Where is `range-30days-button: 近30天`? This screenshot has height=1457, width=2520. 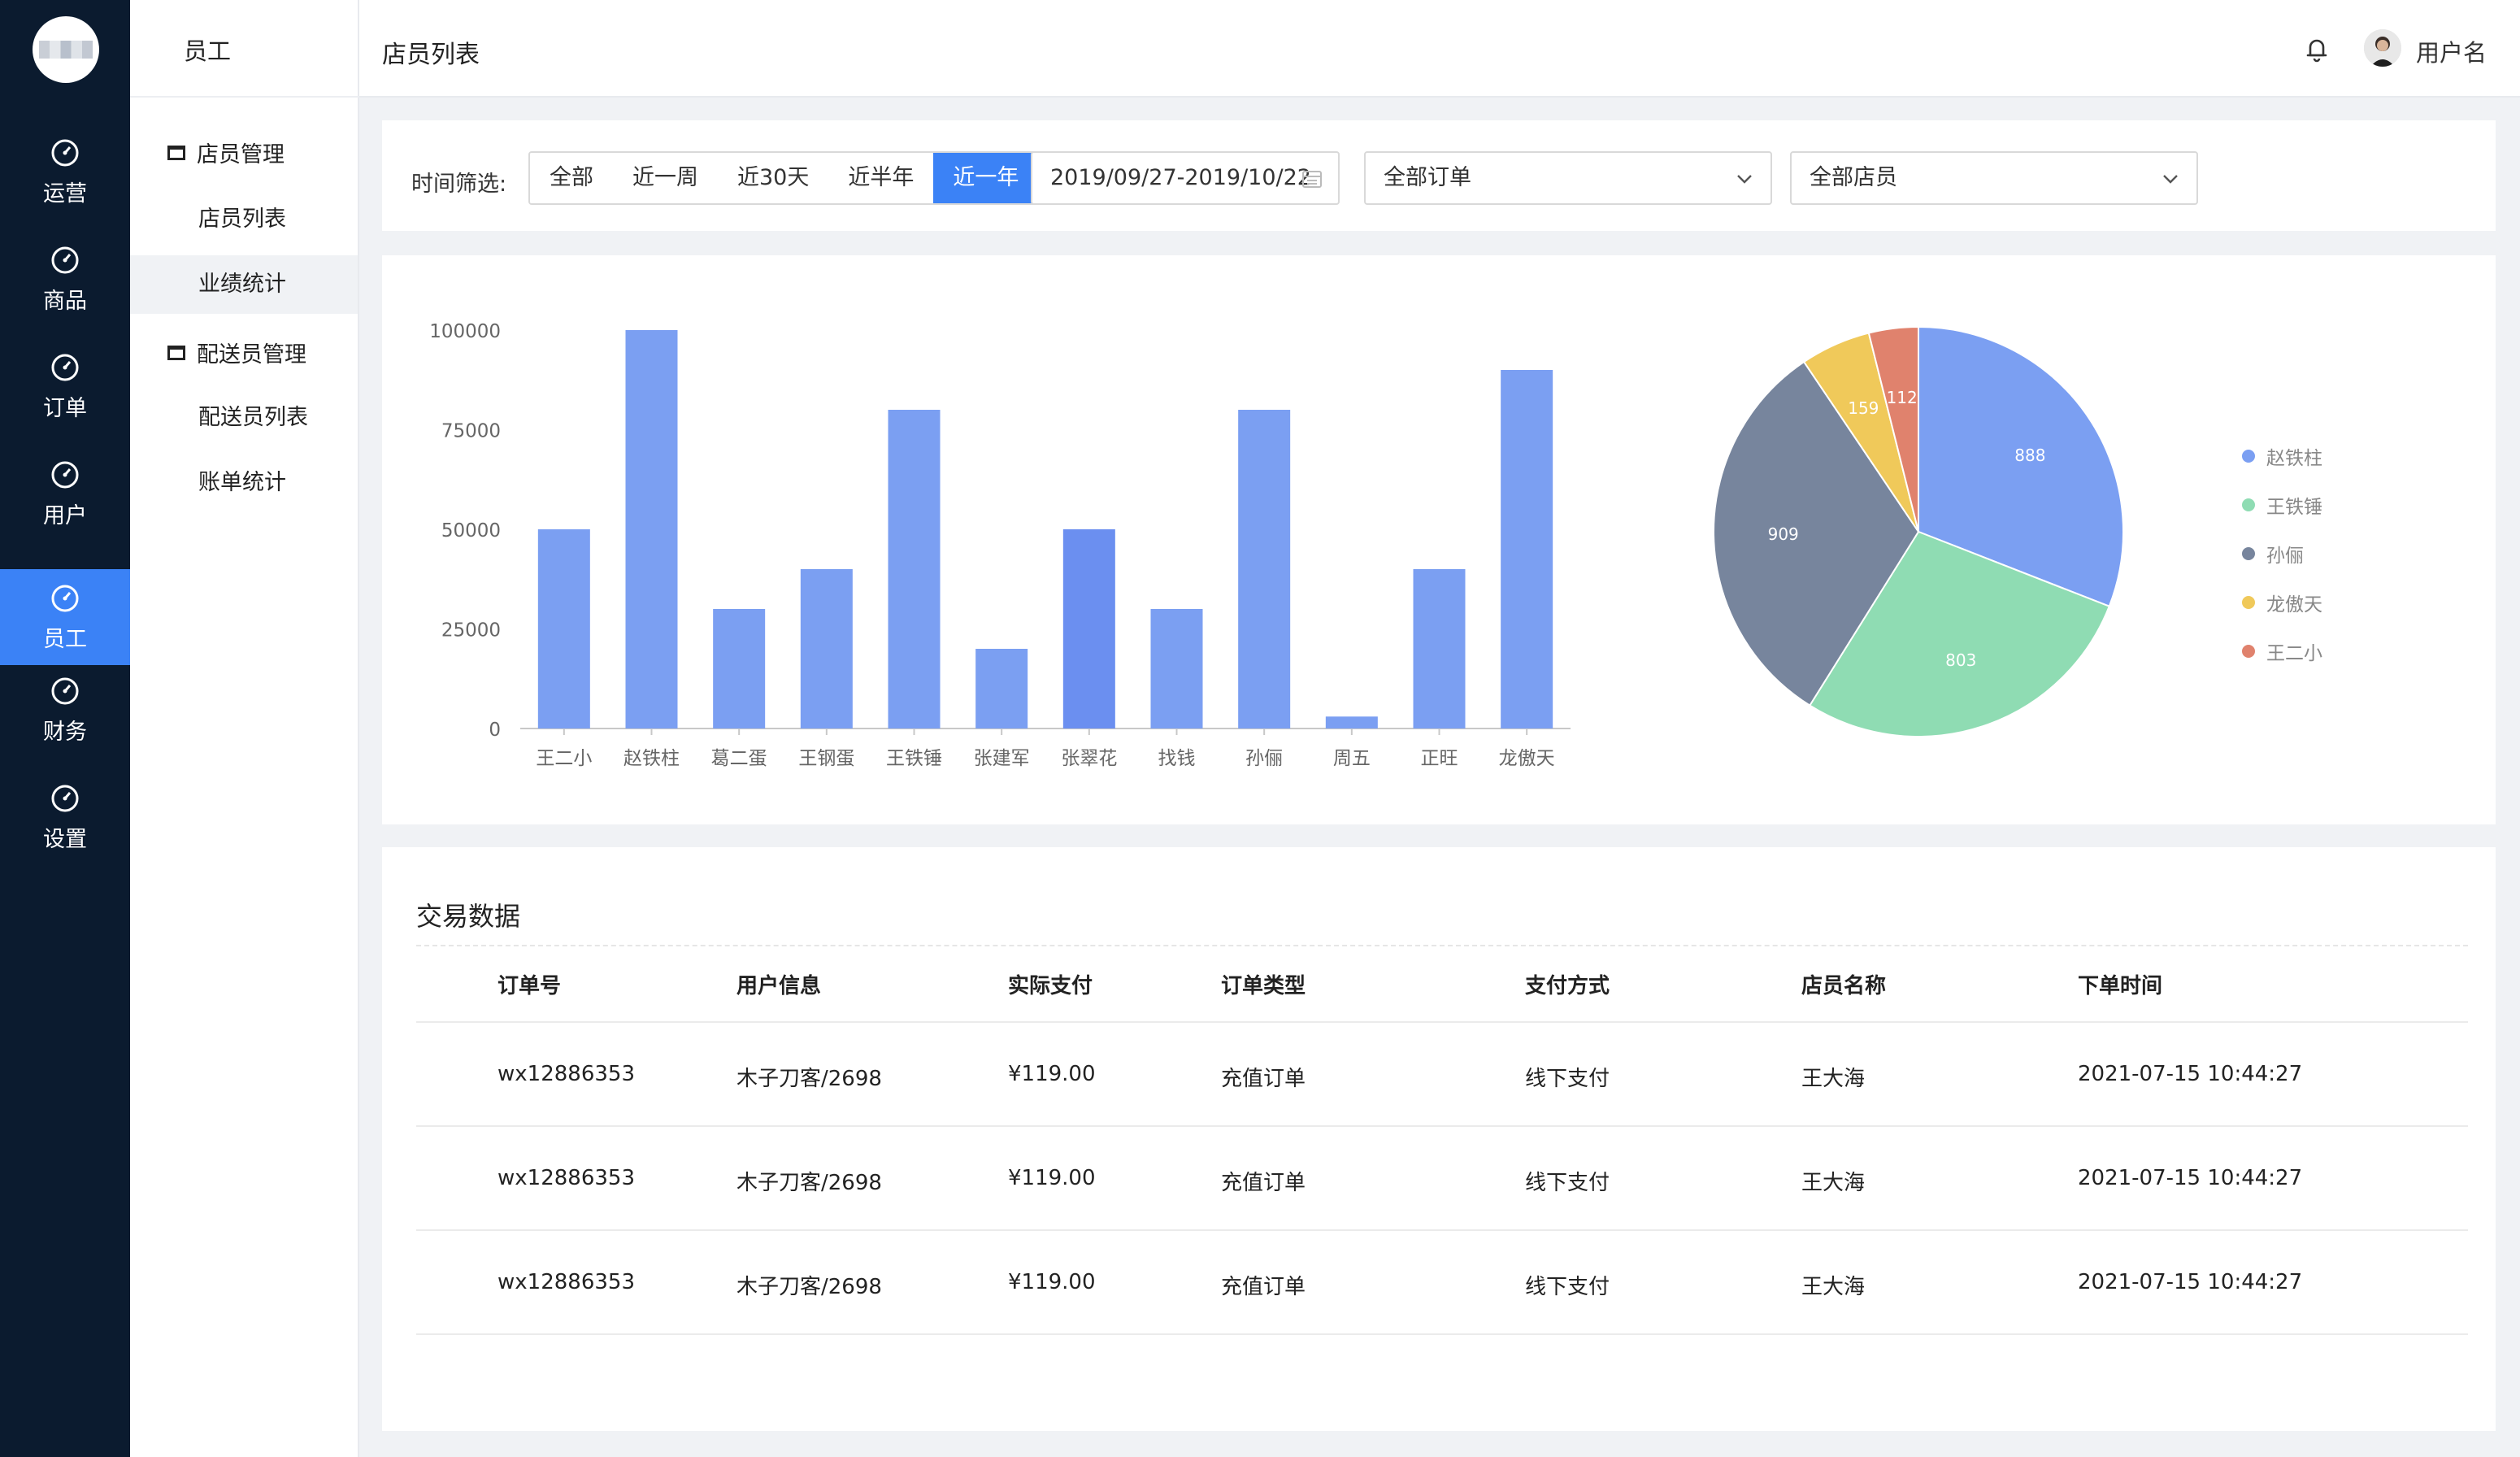
range-30days-button: 近30天 is located at coordinates (773, 178).